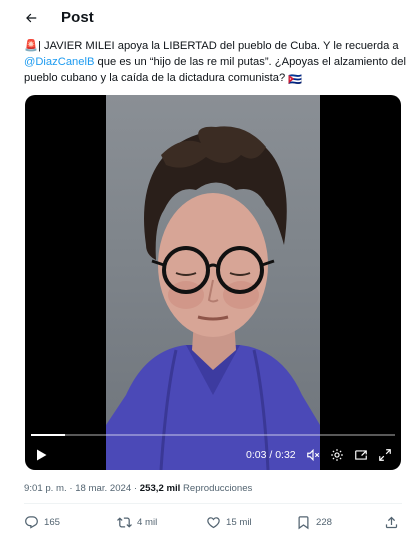 This screenshot has width=418, height=547. I want to click on settings-icon, so click(337, 455).